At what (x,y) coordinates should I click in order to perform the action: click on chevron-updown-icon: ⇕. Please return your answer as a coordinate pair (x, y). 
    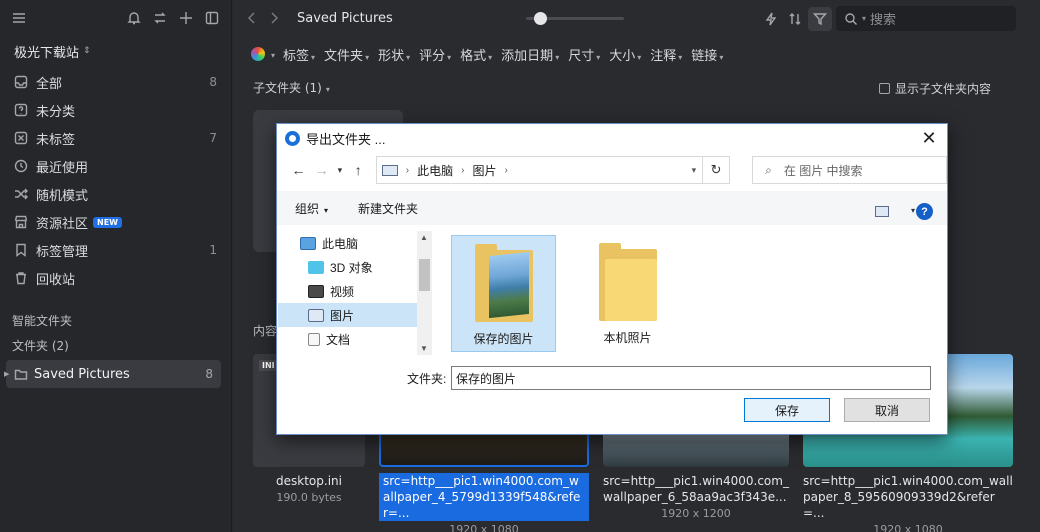
    Looking at the image, I should click on (87, 51).